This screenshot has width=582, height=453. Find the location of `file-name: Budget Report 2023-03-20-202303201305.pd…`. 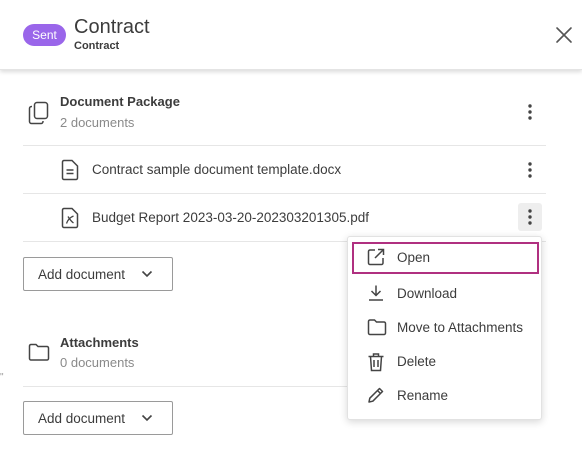

file-name: Budget Report 2023-03-20-202303201305.pd… is located at coordinates (230, 217).